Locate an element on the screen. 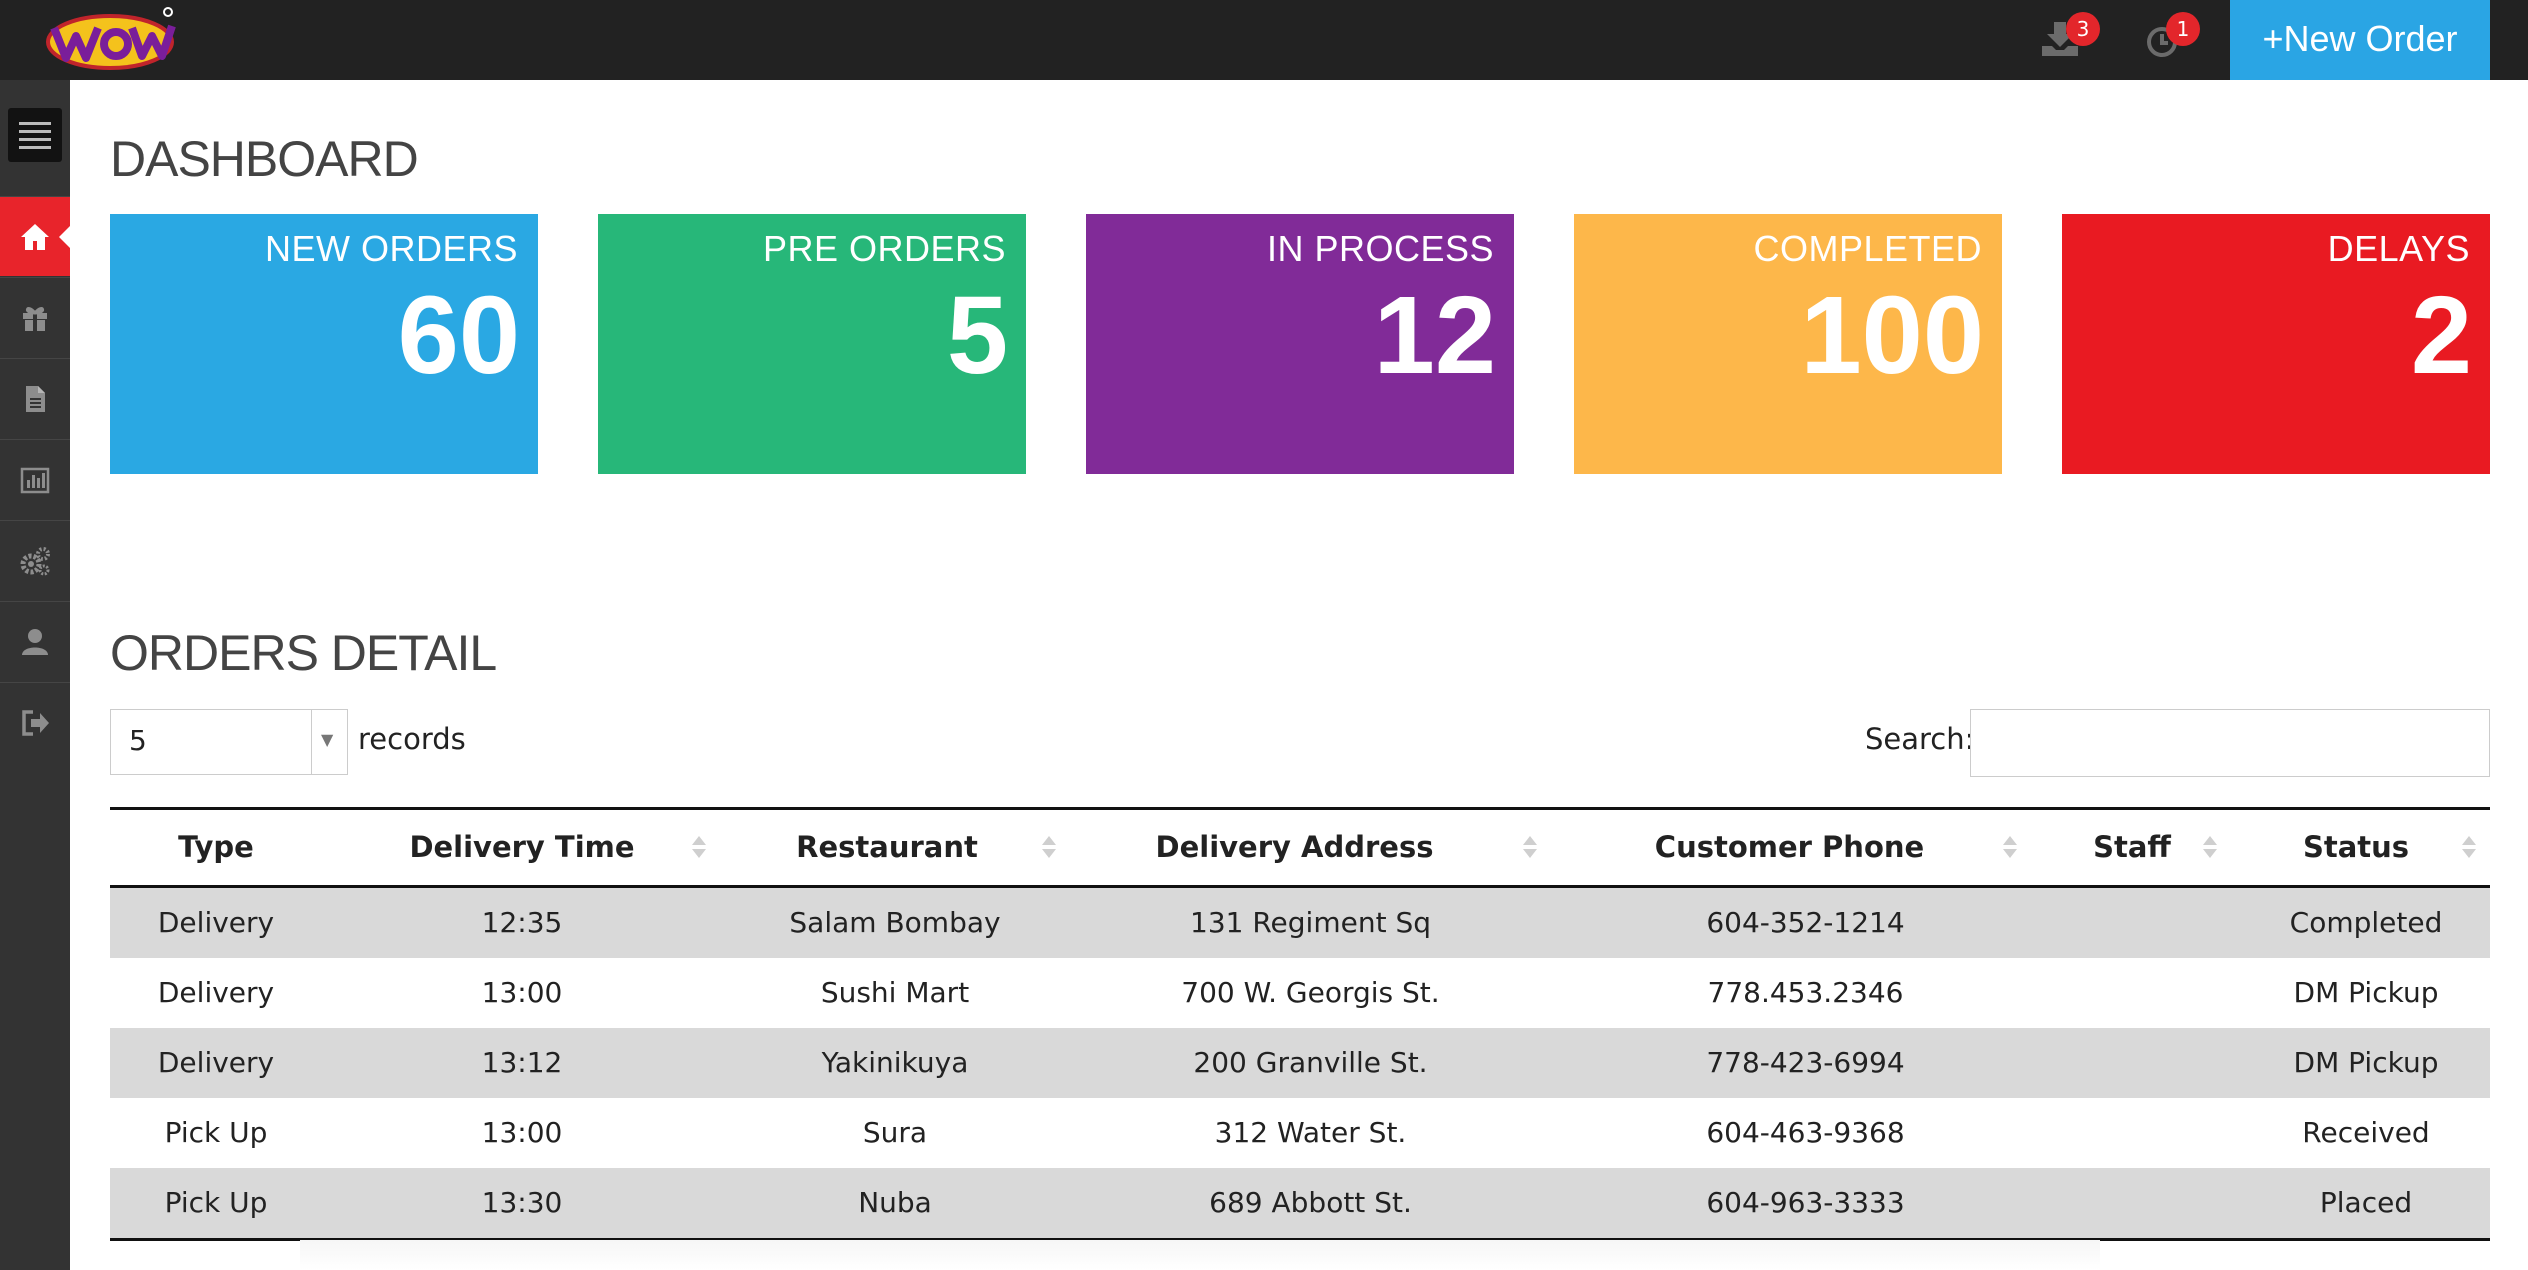  gift-icon is located at coordinates (35, 319).